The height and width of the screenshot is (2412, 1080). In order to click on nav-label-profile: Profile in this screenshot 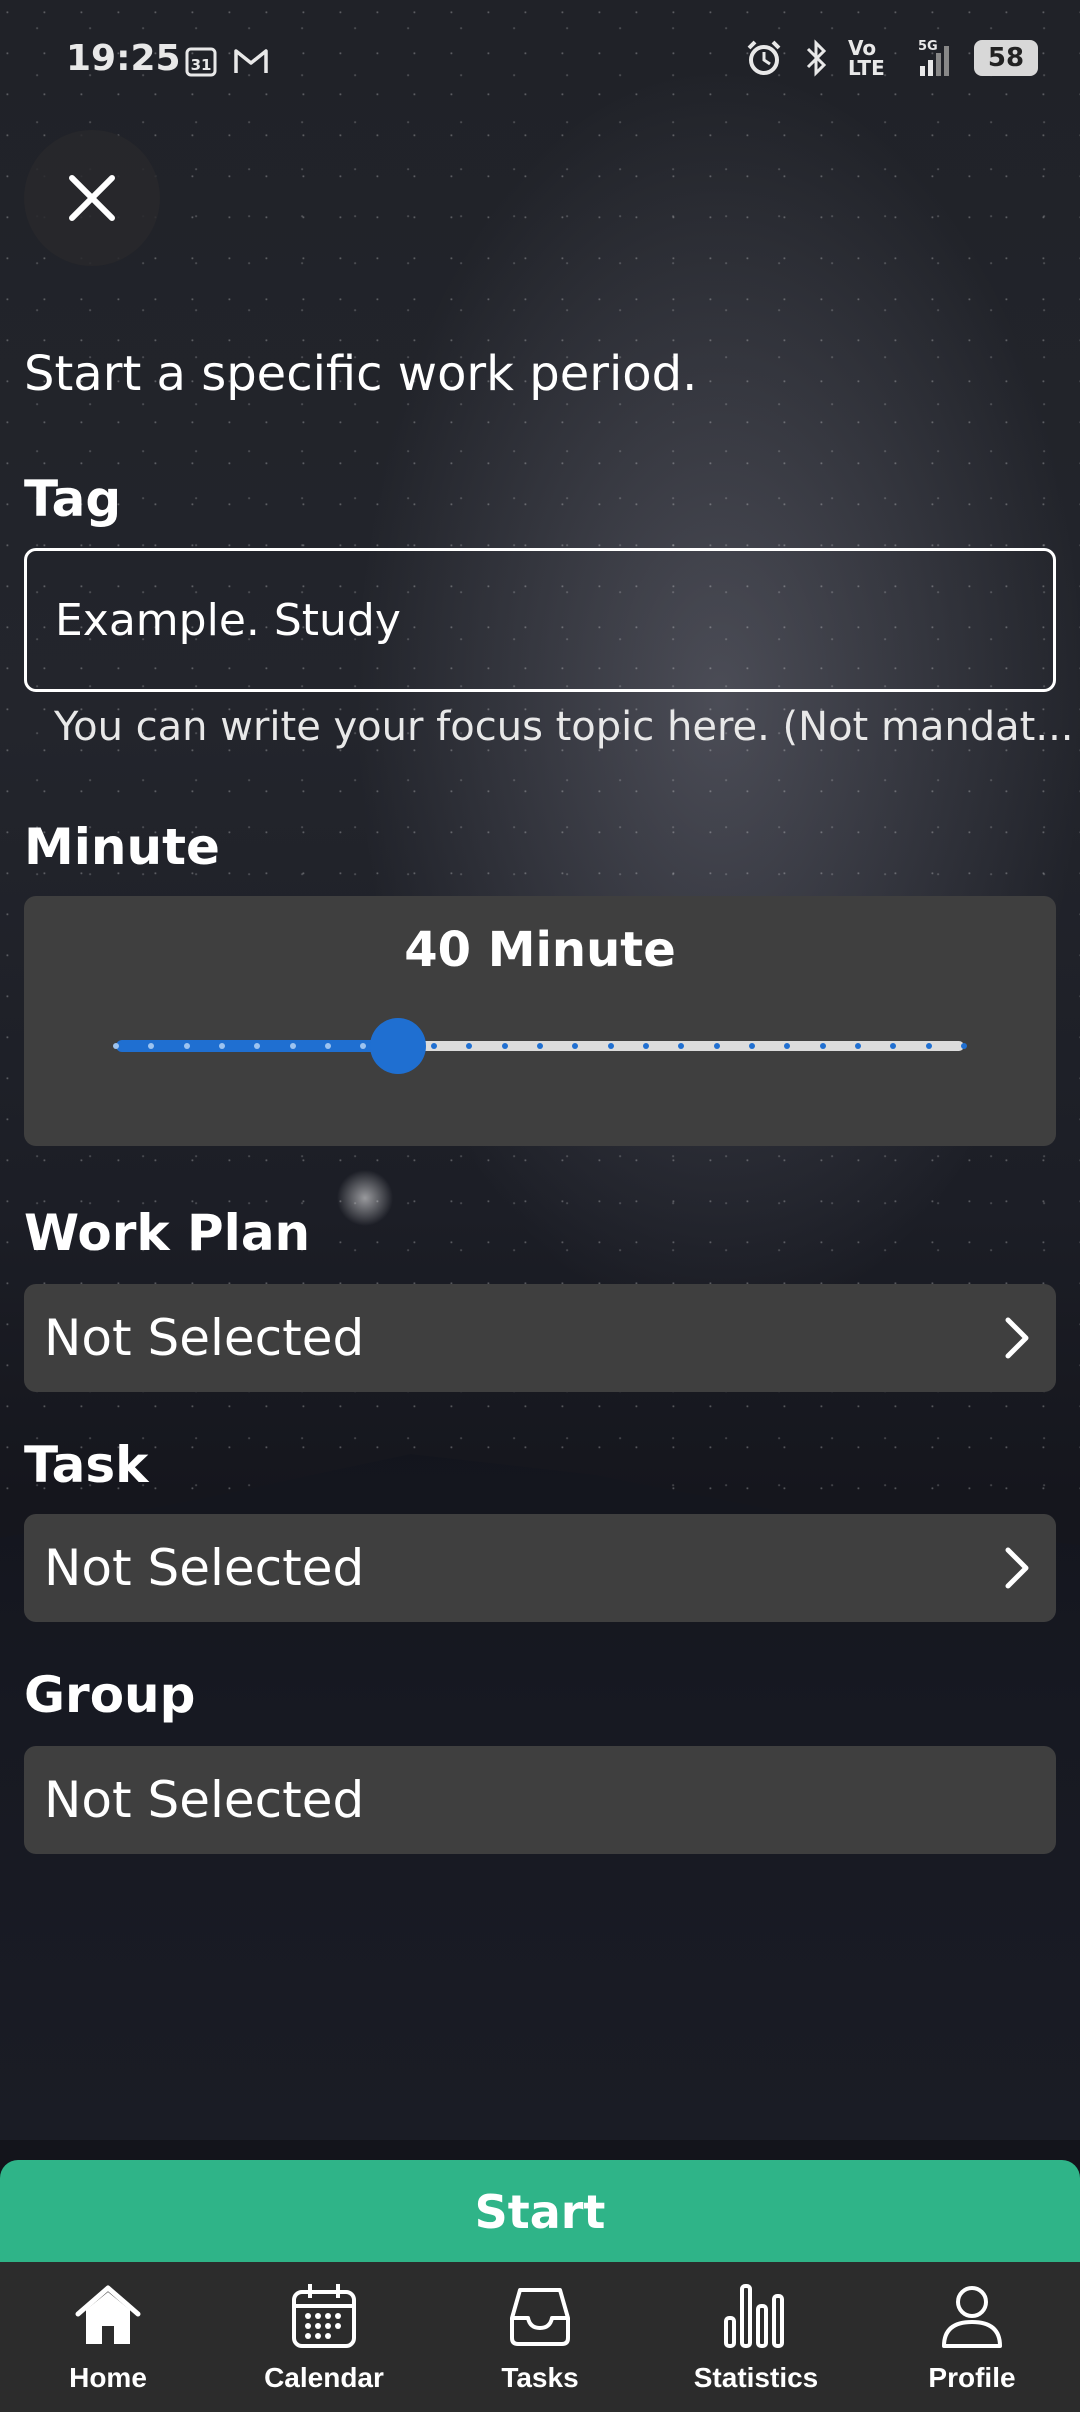, I will do `click(972, 2377)`.